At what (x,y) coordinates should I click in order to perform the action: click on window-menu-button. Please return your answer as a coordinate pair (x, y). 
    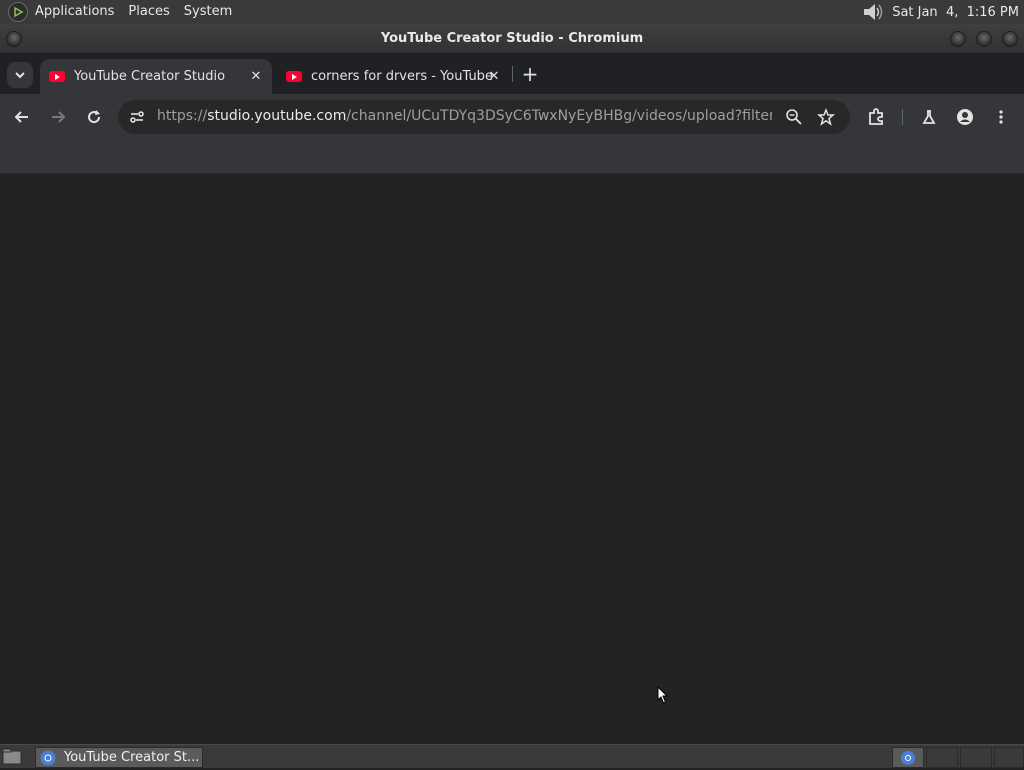
    Looking at the image, I should click on (14, 39).